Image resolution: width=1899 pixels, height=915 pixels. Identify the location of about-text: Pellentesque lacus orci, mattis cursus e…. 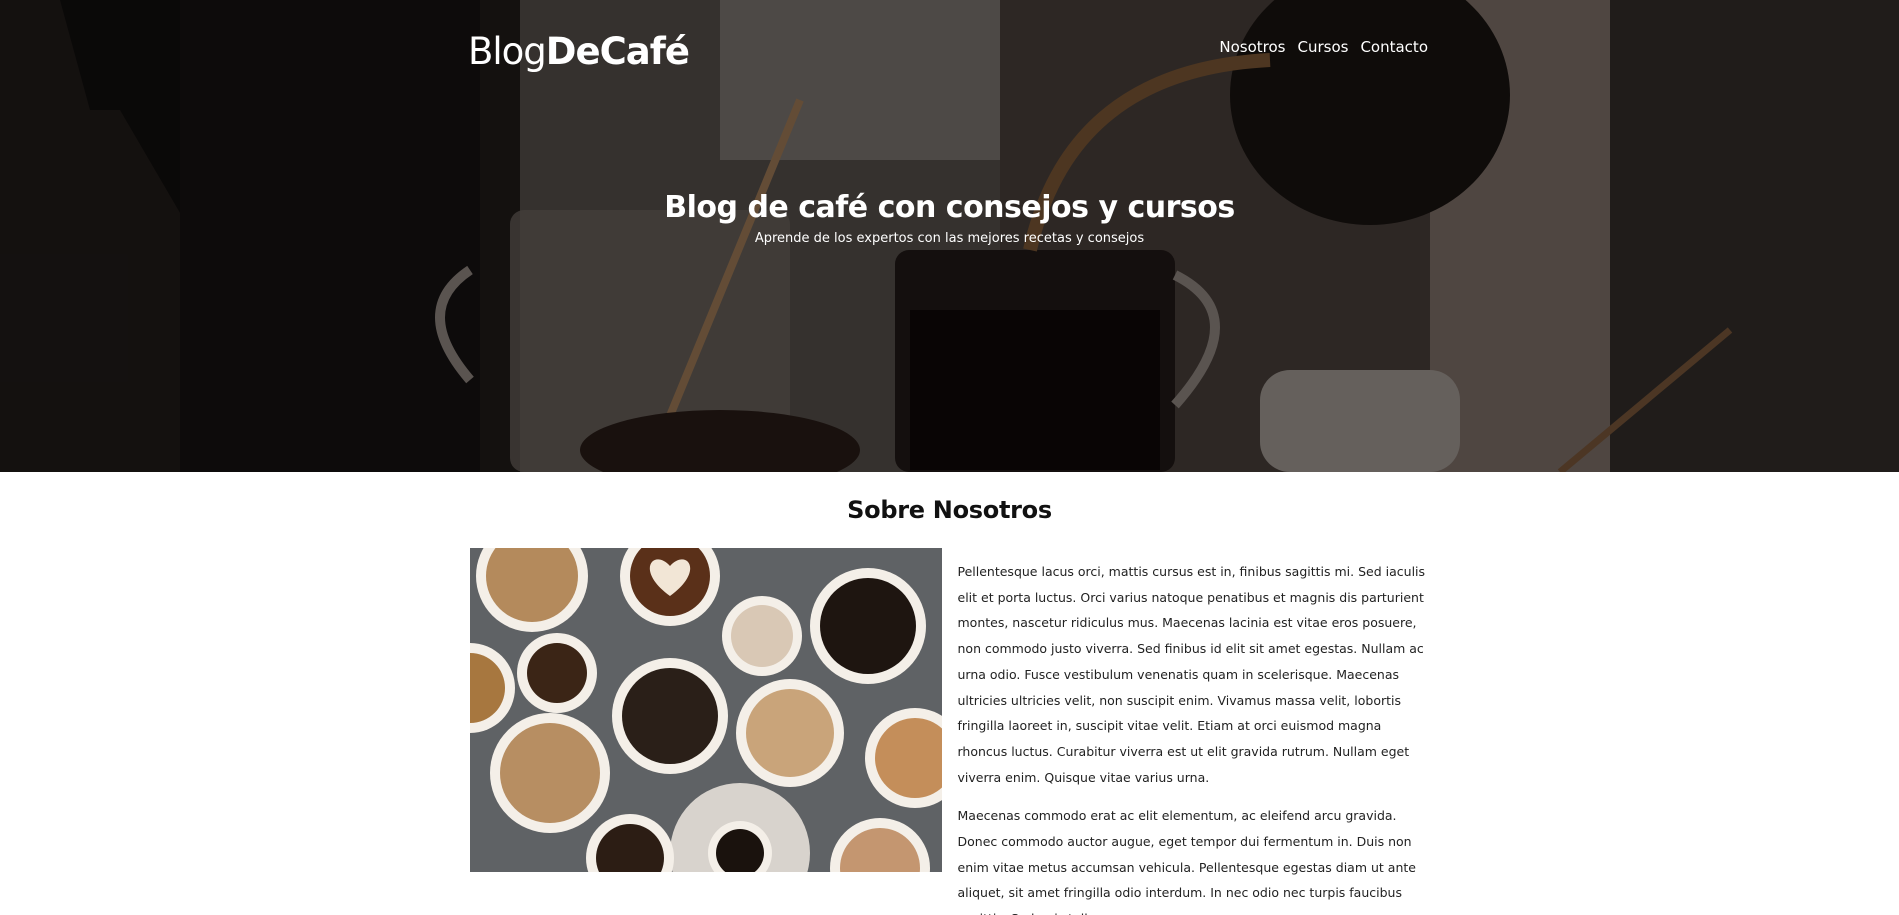
(1194, 731).